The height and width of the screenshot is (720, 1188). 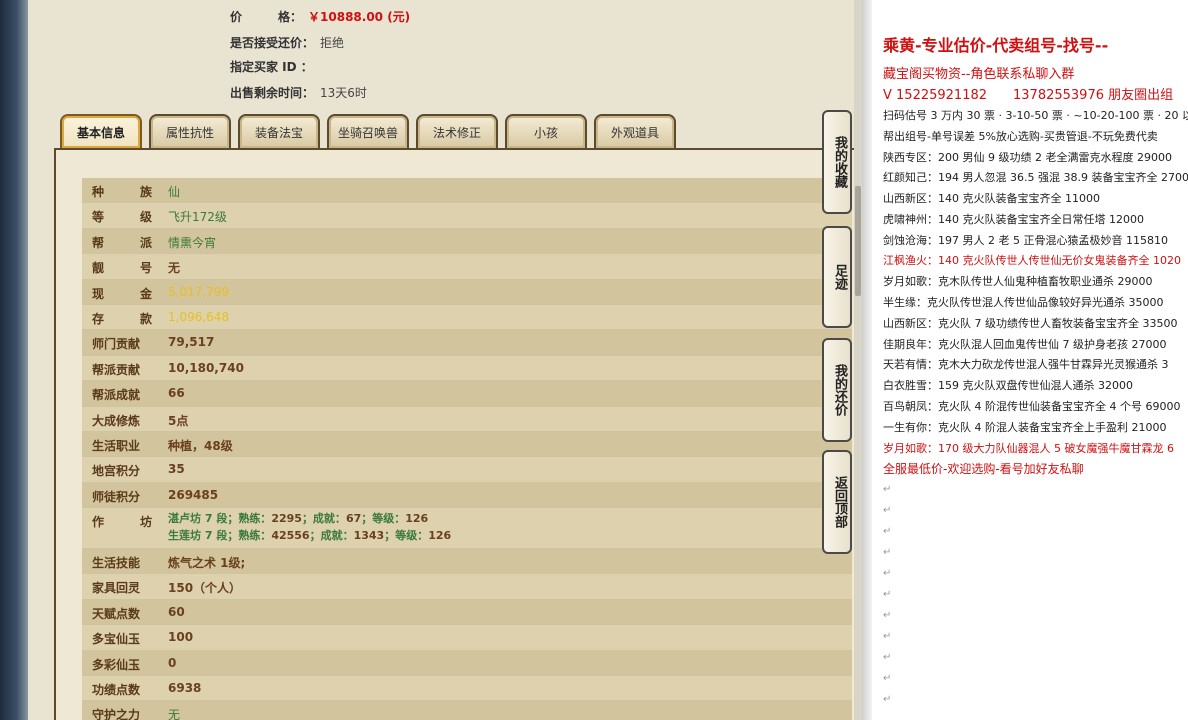 I want to click on attribute-row: 多宝仙玉 100, so click(x=467, y=638).